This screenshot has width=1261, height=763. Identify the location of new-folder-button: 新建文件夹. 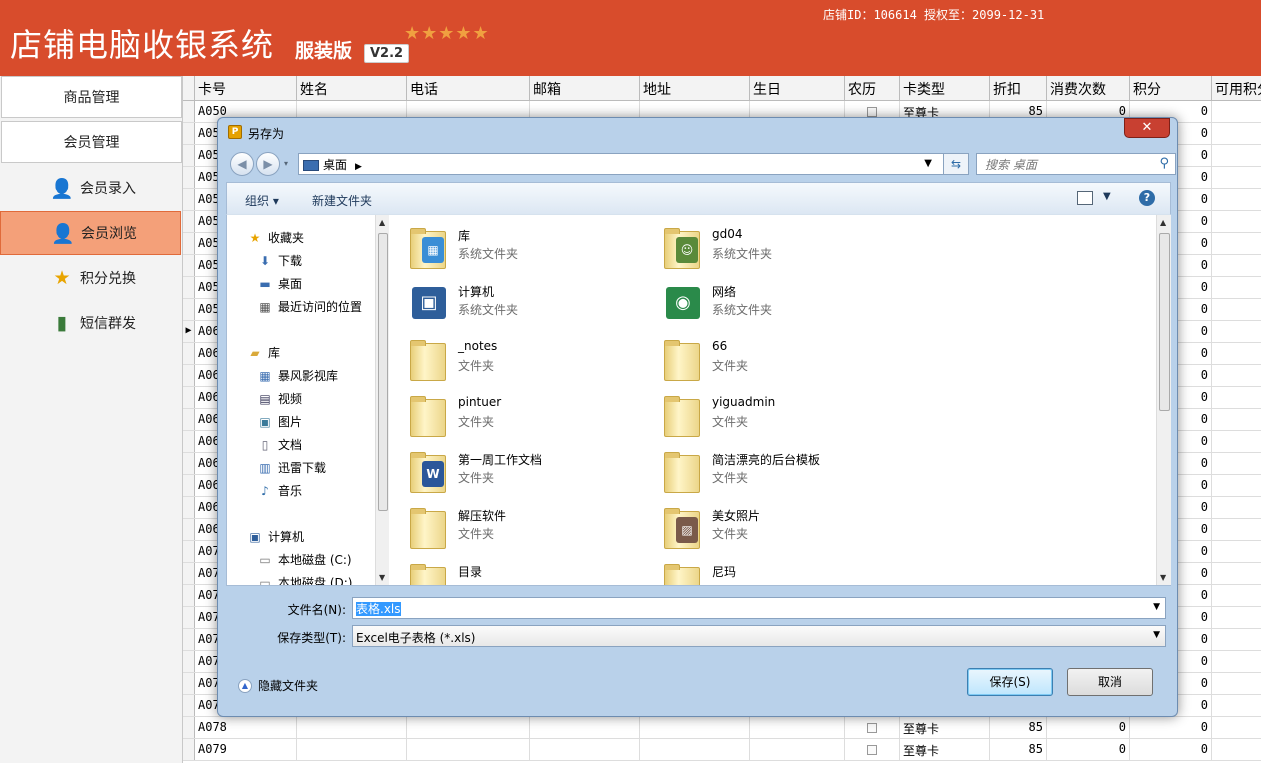
(342, 200).